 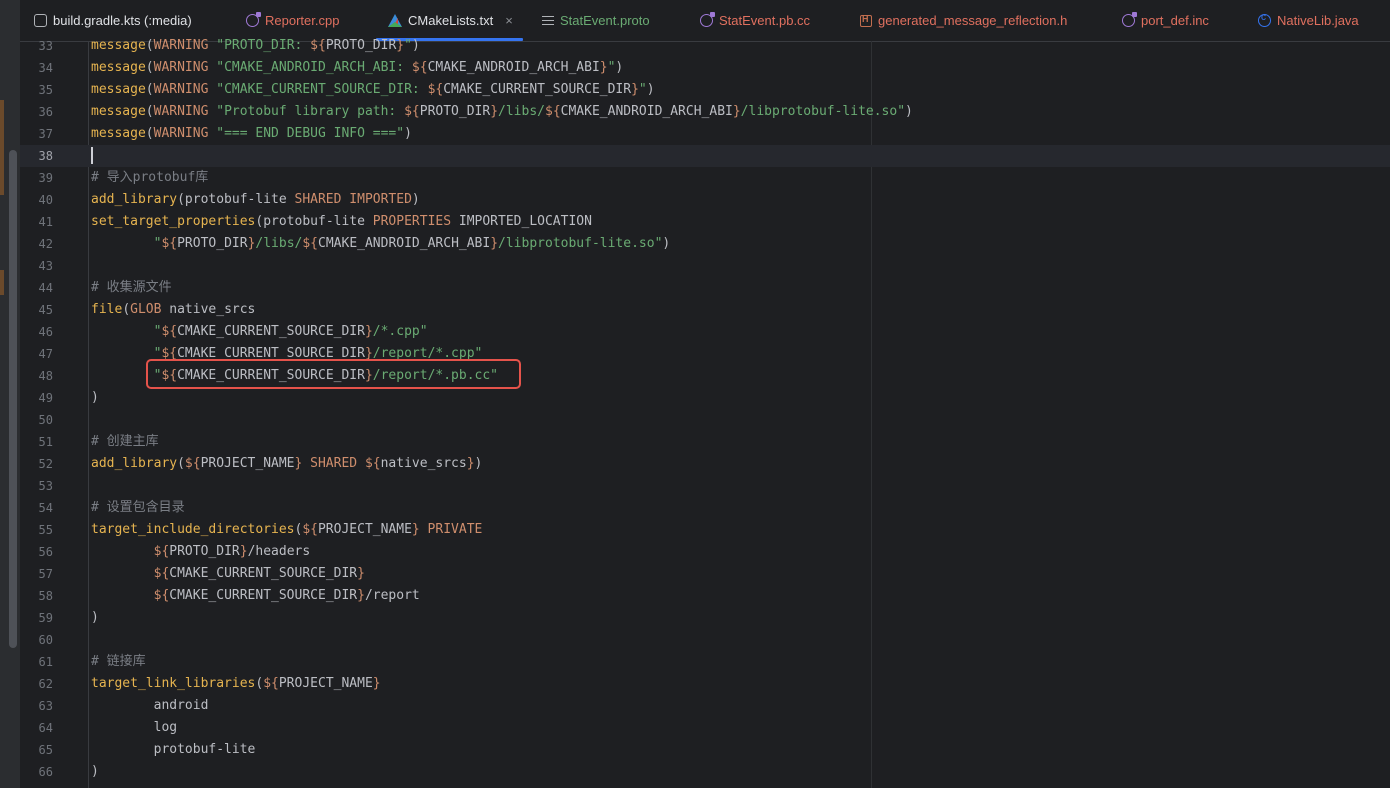 I want to click on close-icon: ×, so click(x=509, y=20).